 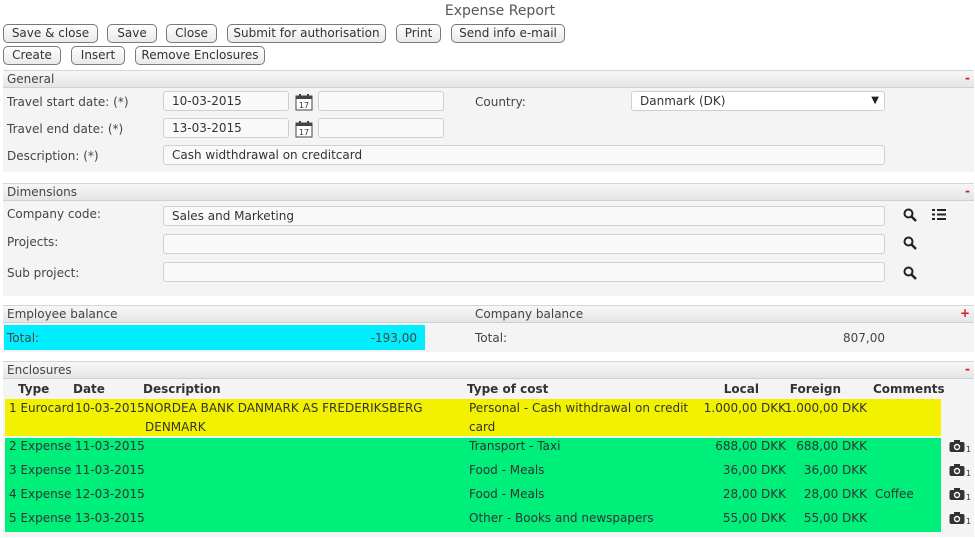 What do you see at coordinates (488, 192) in the screenshot?
I see `dimensions-panel-header: Dimensions -` at bounding box center [488, 192].